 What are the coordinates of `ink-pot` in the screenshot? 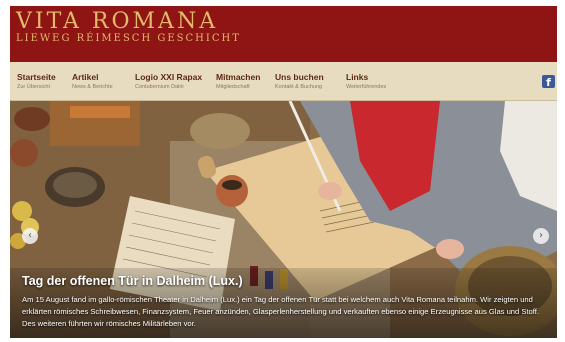 It's located at (232, 191).